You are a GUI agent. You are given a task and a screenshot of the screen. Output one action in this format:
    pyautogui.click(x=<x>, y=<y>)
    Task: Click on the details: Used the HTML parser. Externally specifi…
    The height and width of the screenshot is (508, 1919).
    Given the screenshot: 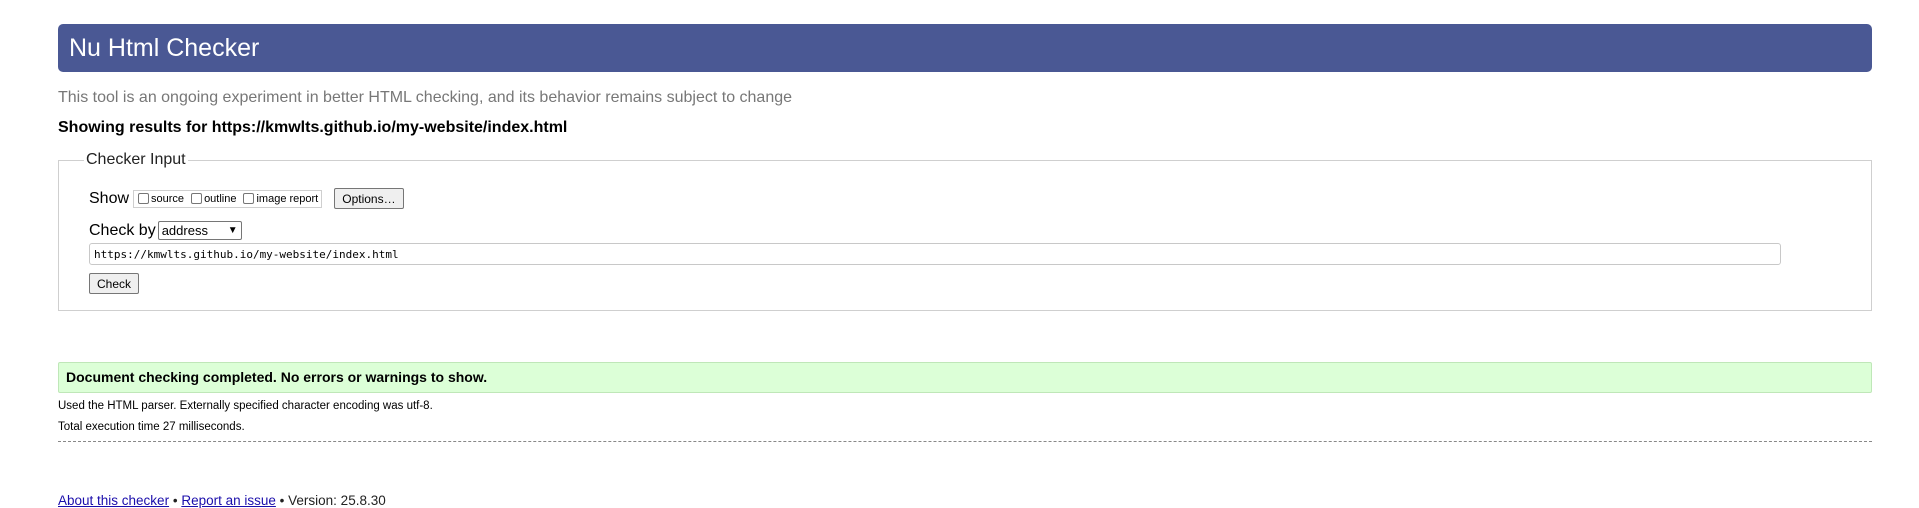 What is the action you would take?
    pyautogui.click(x=245, y=420)
    